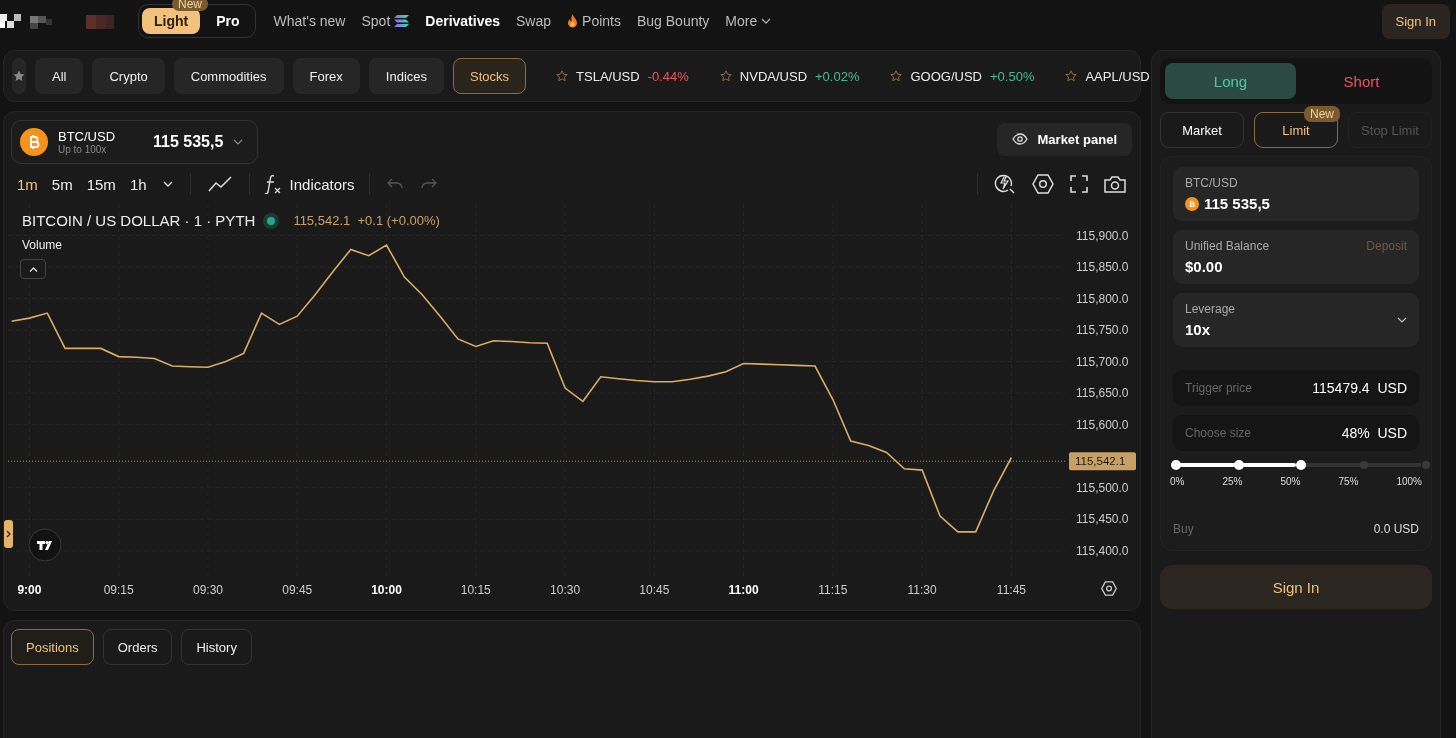 The width and height of the screenshot is (1456, 738). What do you see at coordinates (1361, 81) in the screenshot?
I see `side-tab: Short` at bounding box center [1361, 81].